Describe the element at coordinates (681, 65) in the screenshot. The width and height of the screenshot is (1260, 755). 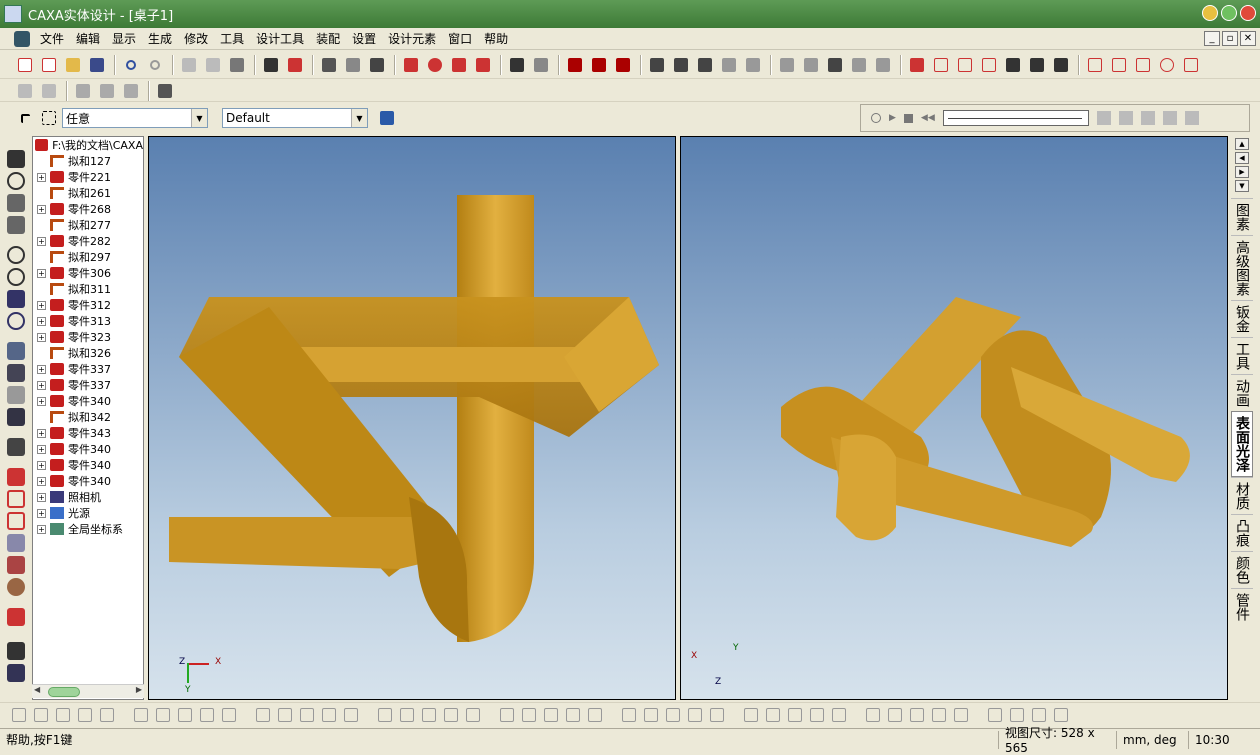
I see `curve-2-icon` at that location.